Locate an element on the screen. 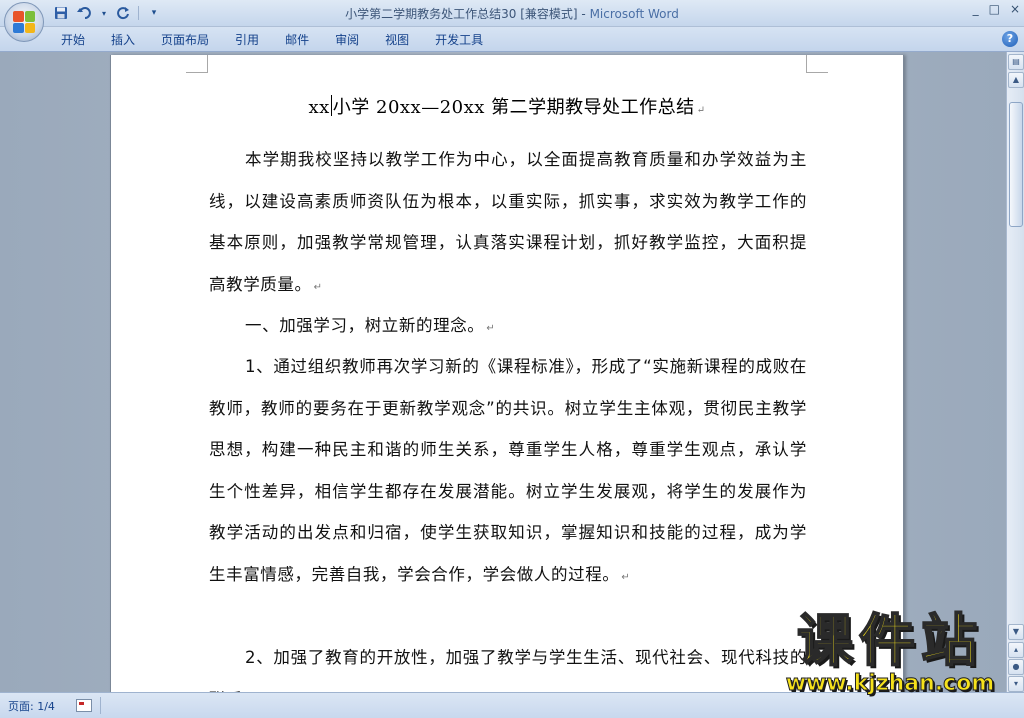 The width and height of the screenshot is (1024, 718). vertical-scrollbar: ▤ ▲ ▼ ▴ ● ▾ is located at coordinates (1015, 372).